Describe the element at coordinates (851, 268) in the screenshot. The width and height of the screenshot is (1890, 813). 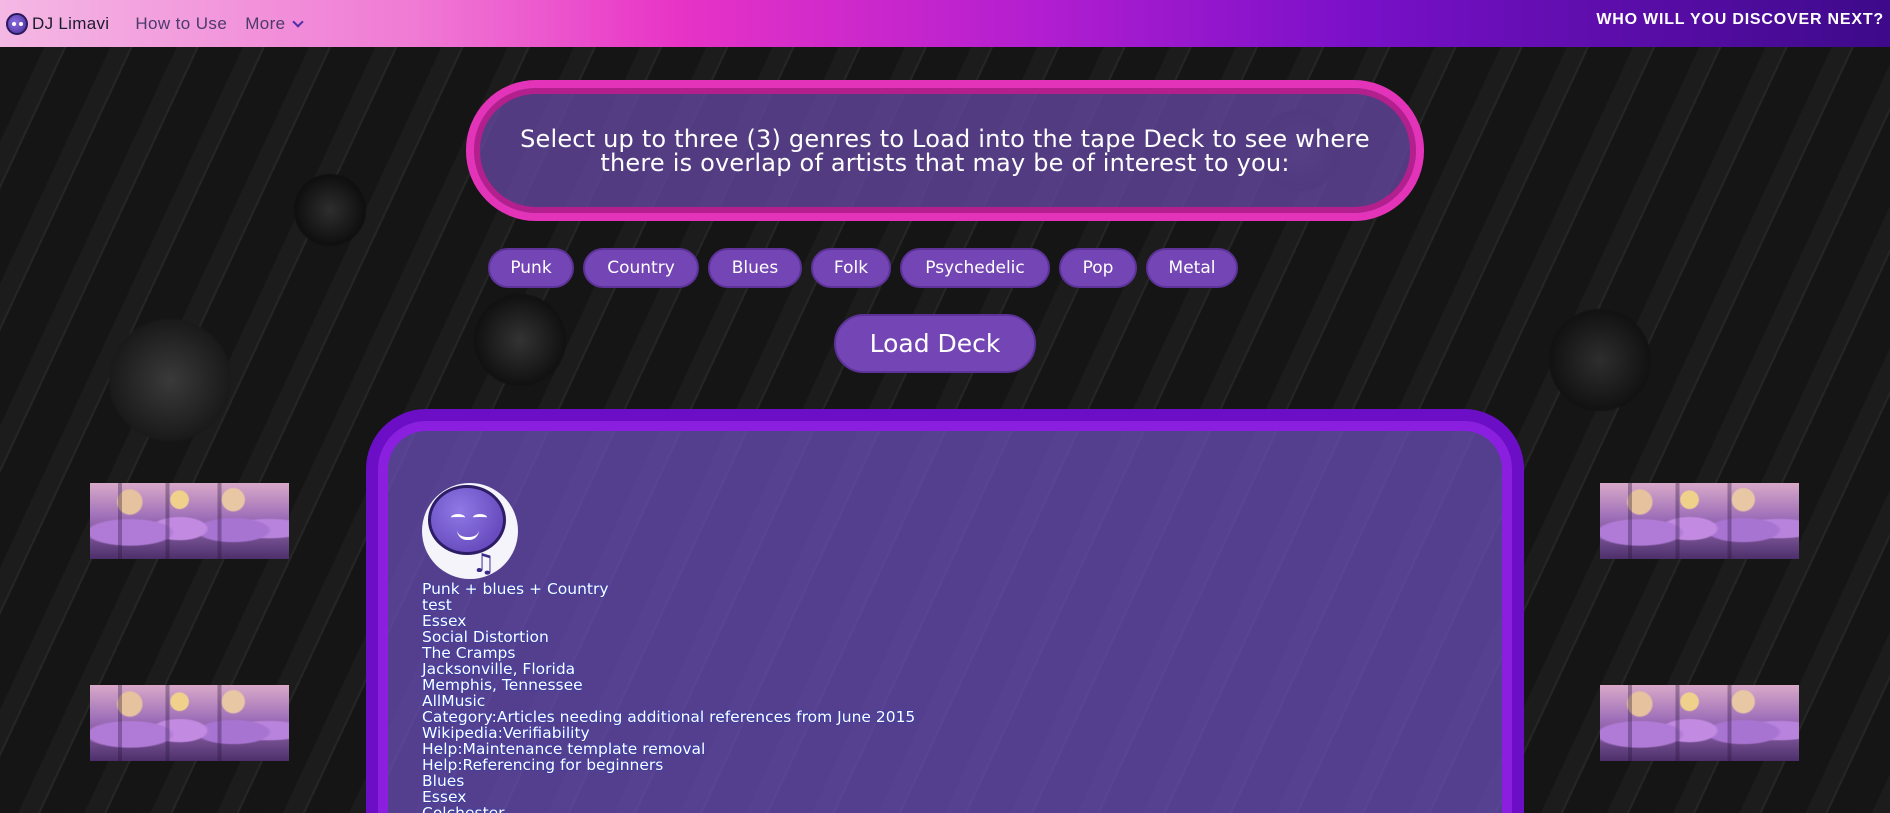
I see `genre-chip-folk: Folk` at that location.